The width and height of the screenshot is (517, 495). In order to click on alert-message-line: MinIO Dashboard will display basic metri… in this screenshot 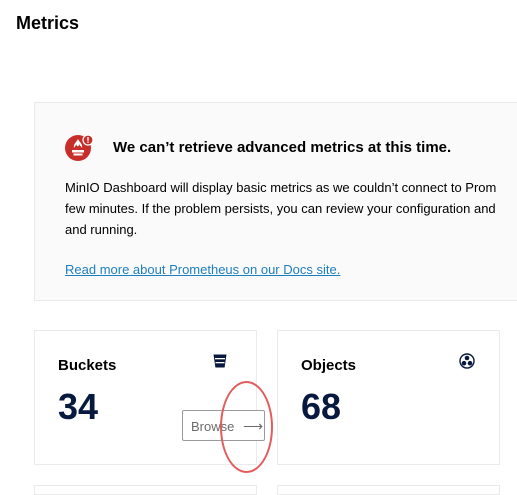, I will do `click(281, 187)`.